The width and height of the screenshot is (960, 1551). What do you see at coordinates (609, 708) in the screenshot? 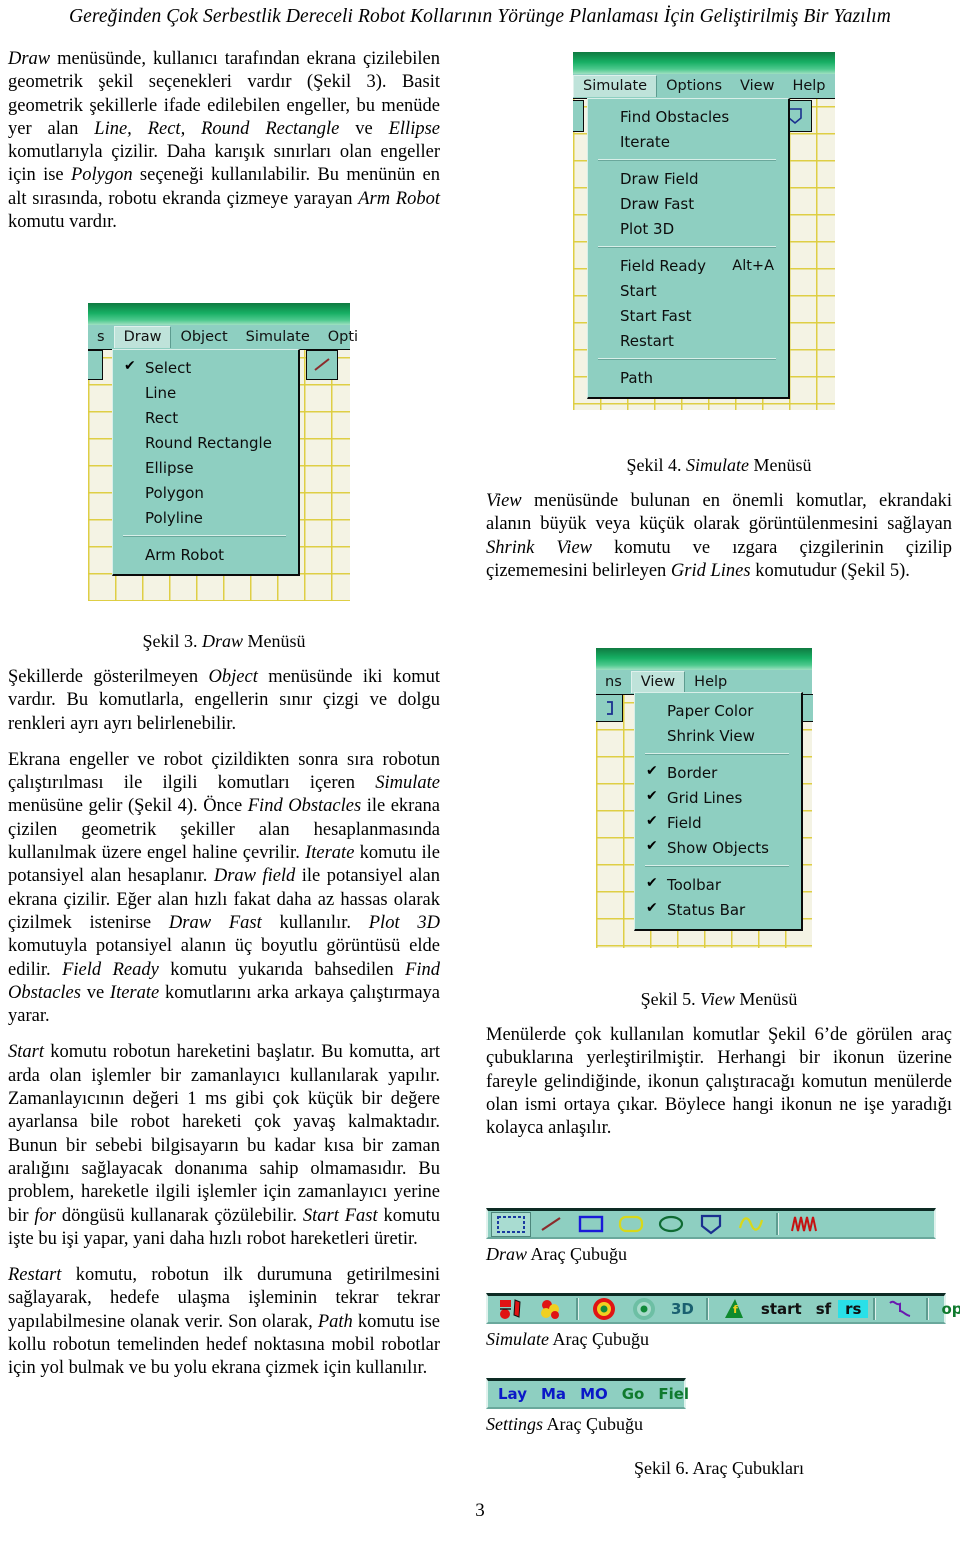
I see `bracket-tool-button` at bounding box center [609, 708].